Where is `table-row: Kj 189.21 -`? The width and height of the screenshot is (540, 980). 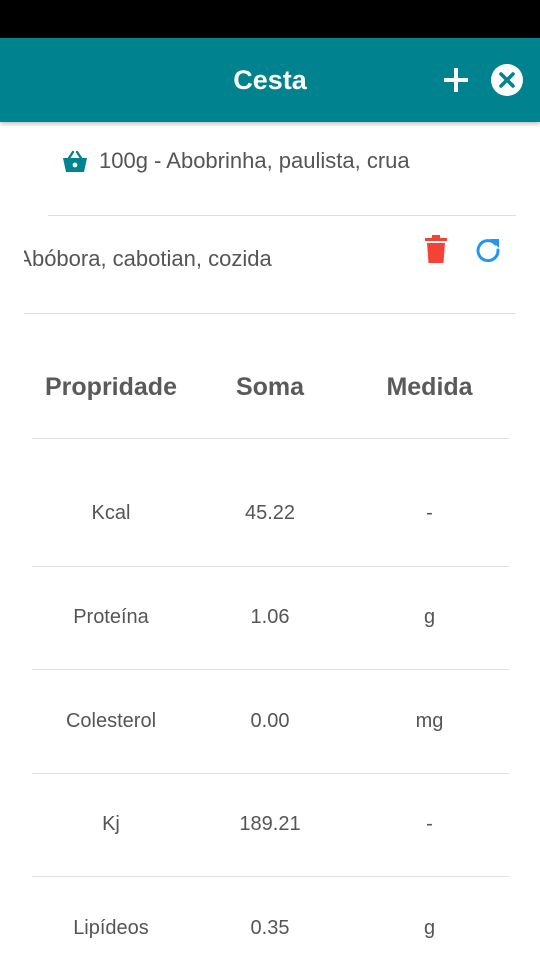
table-row: Kj 189.21 - is located at coordinates (270, 825).